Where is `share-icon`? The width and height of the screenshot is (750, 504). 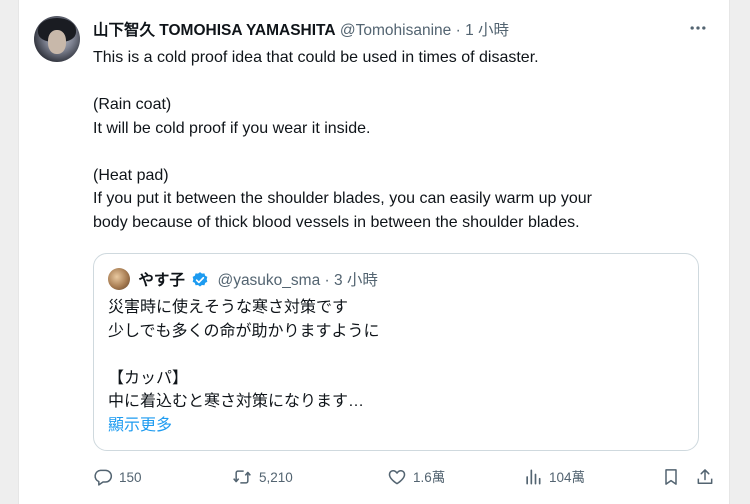 share-icon is located at coordinates (705, 476).